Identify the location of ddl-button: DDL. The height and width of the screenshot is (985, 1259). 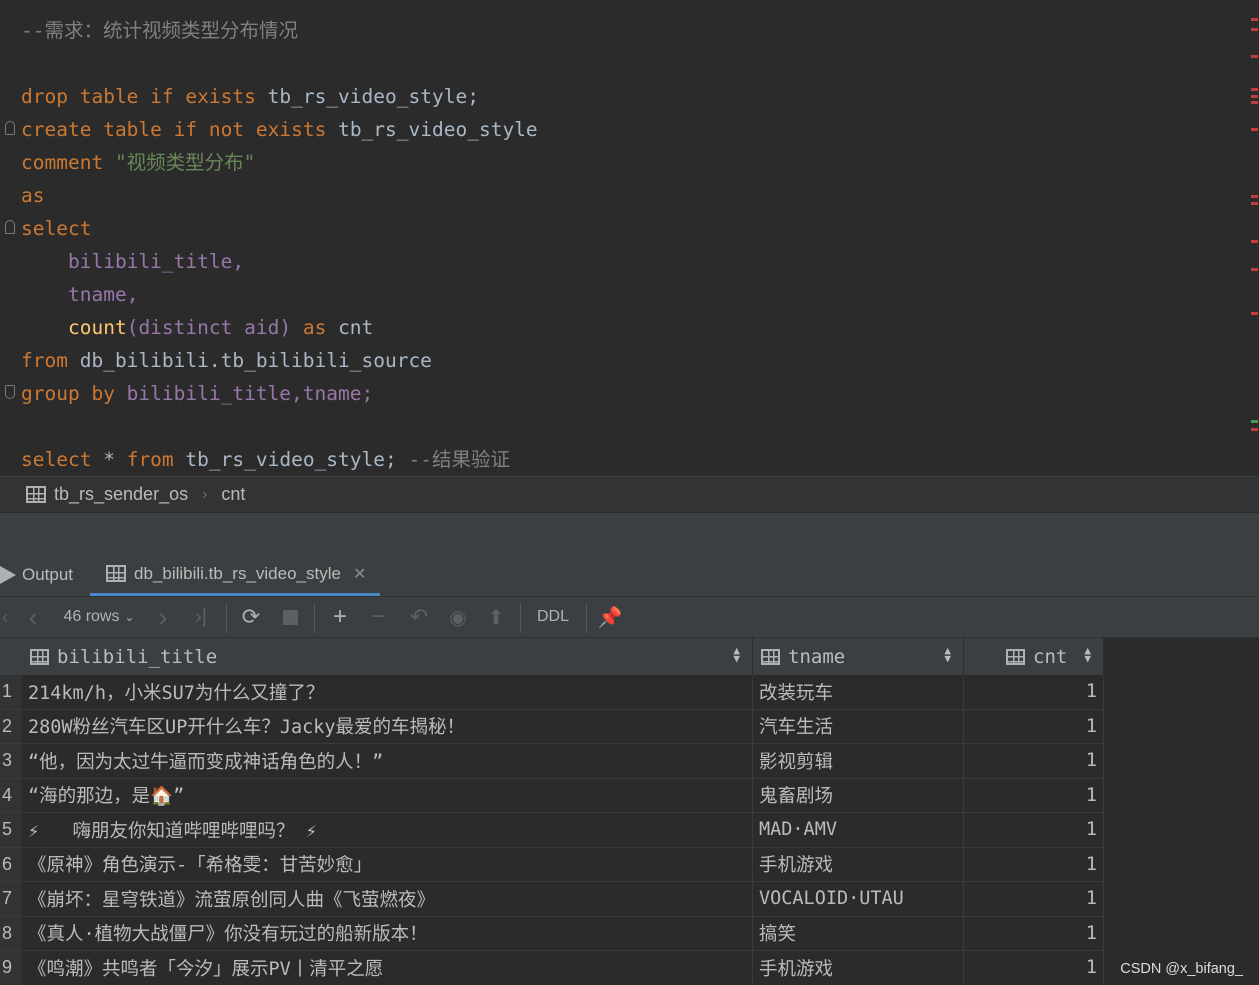
(553, 617).